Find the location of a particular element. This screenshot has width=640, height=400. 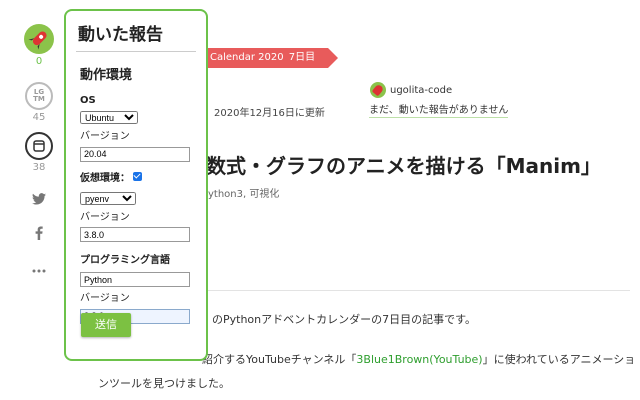

os-version-label: バージョン is located at coordinates (105, 136).